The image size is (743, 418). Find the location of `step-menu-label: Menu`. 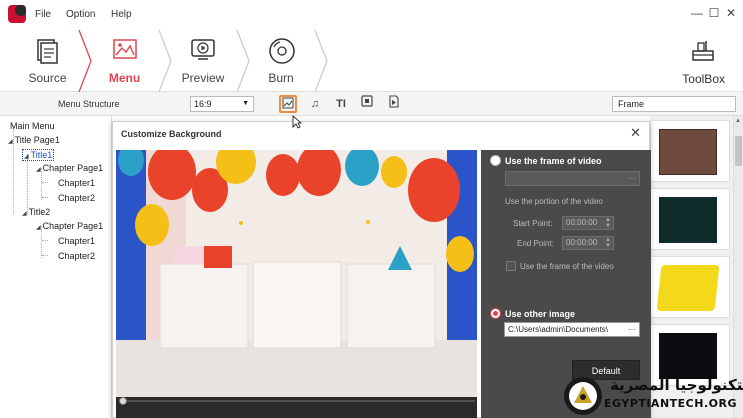

step-menu-label: Menu is located at coordinates (124, 78).